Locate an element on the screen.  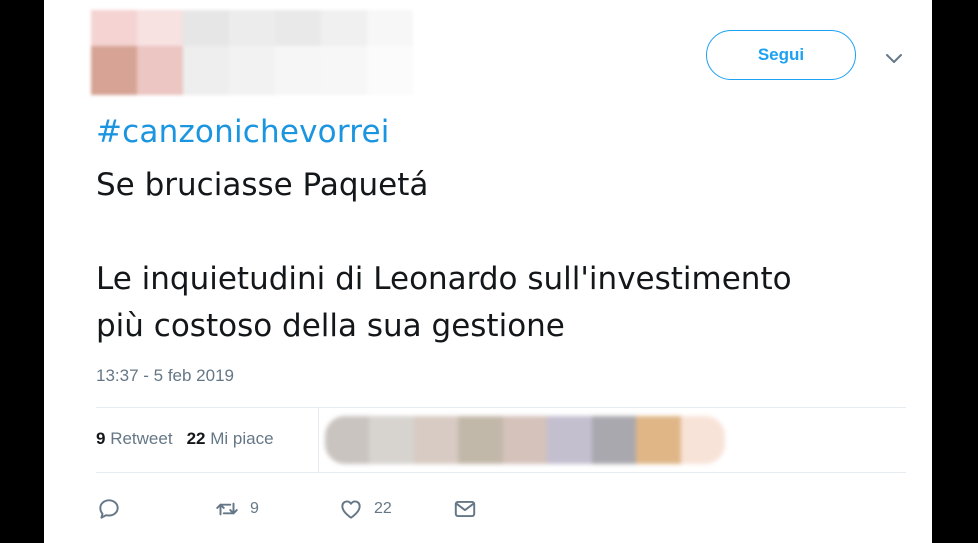
reply-icon is located at coordinates (109, 509).